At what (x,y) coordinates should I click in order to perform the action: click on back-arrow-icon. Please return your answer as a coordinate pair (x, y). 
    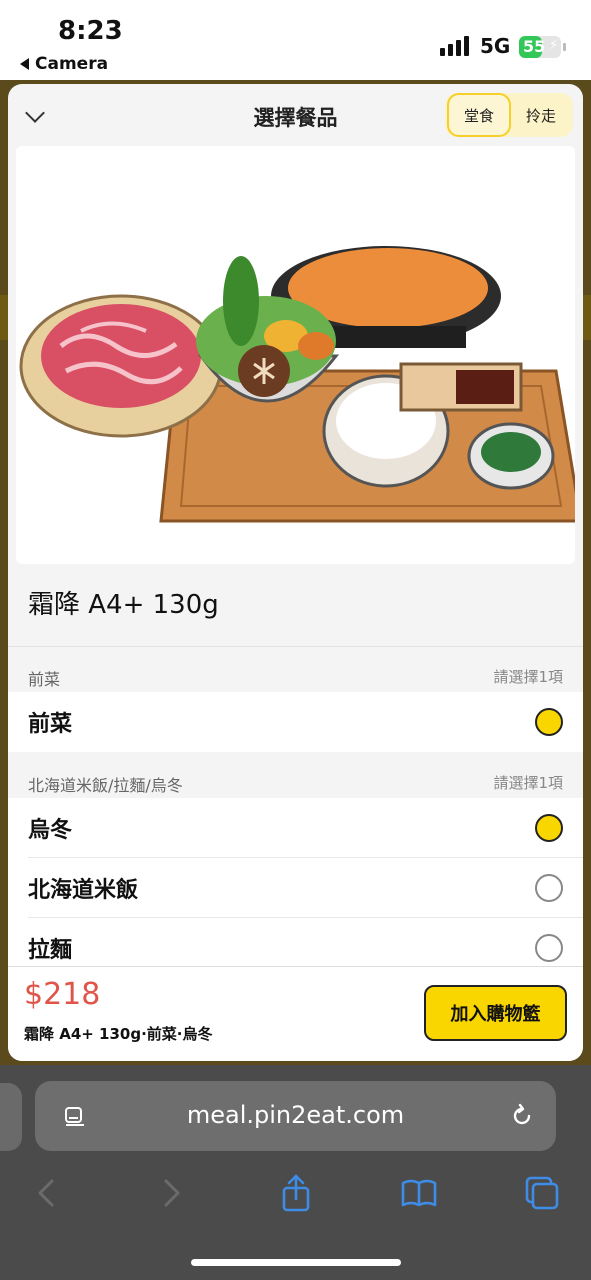
    Looking at the image, I should click on (24, 64).